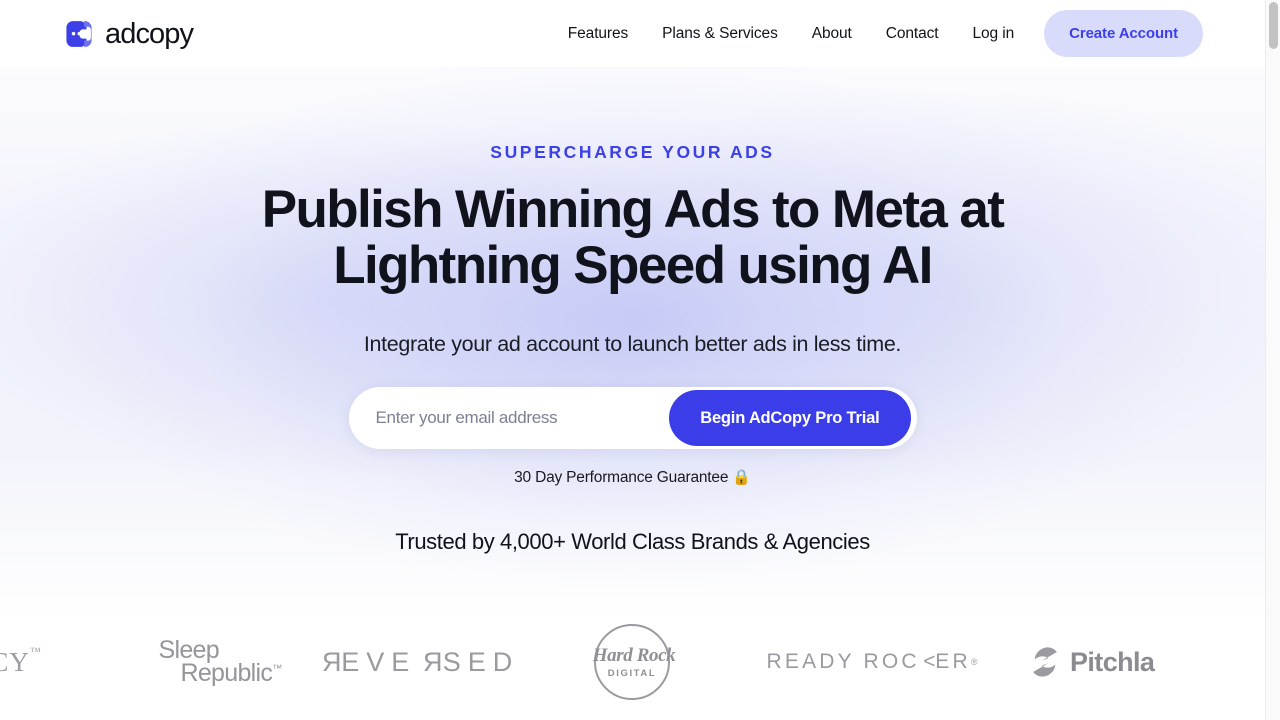  What do you see at coordinates (1112, 661) in the screenshot?
I see `pitchlane-wordmark: Pitchla` at bounding box center [1112, 661].